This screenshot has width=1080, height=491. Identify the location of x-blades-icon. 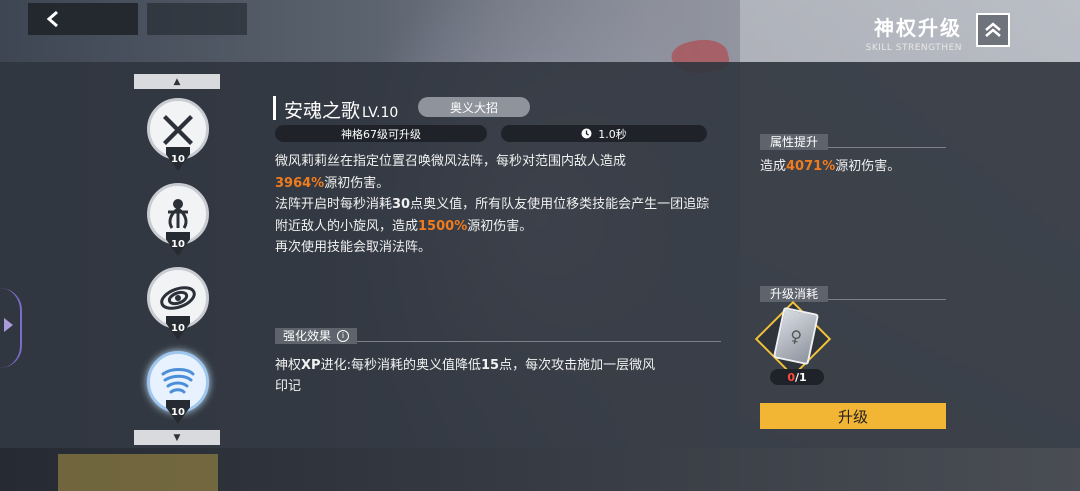
(178, 130).